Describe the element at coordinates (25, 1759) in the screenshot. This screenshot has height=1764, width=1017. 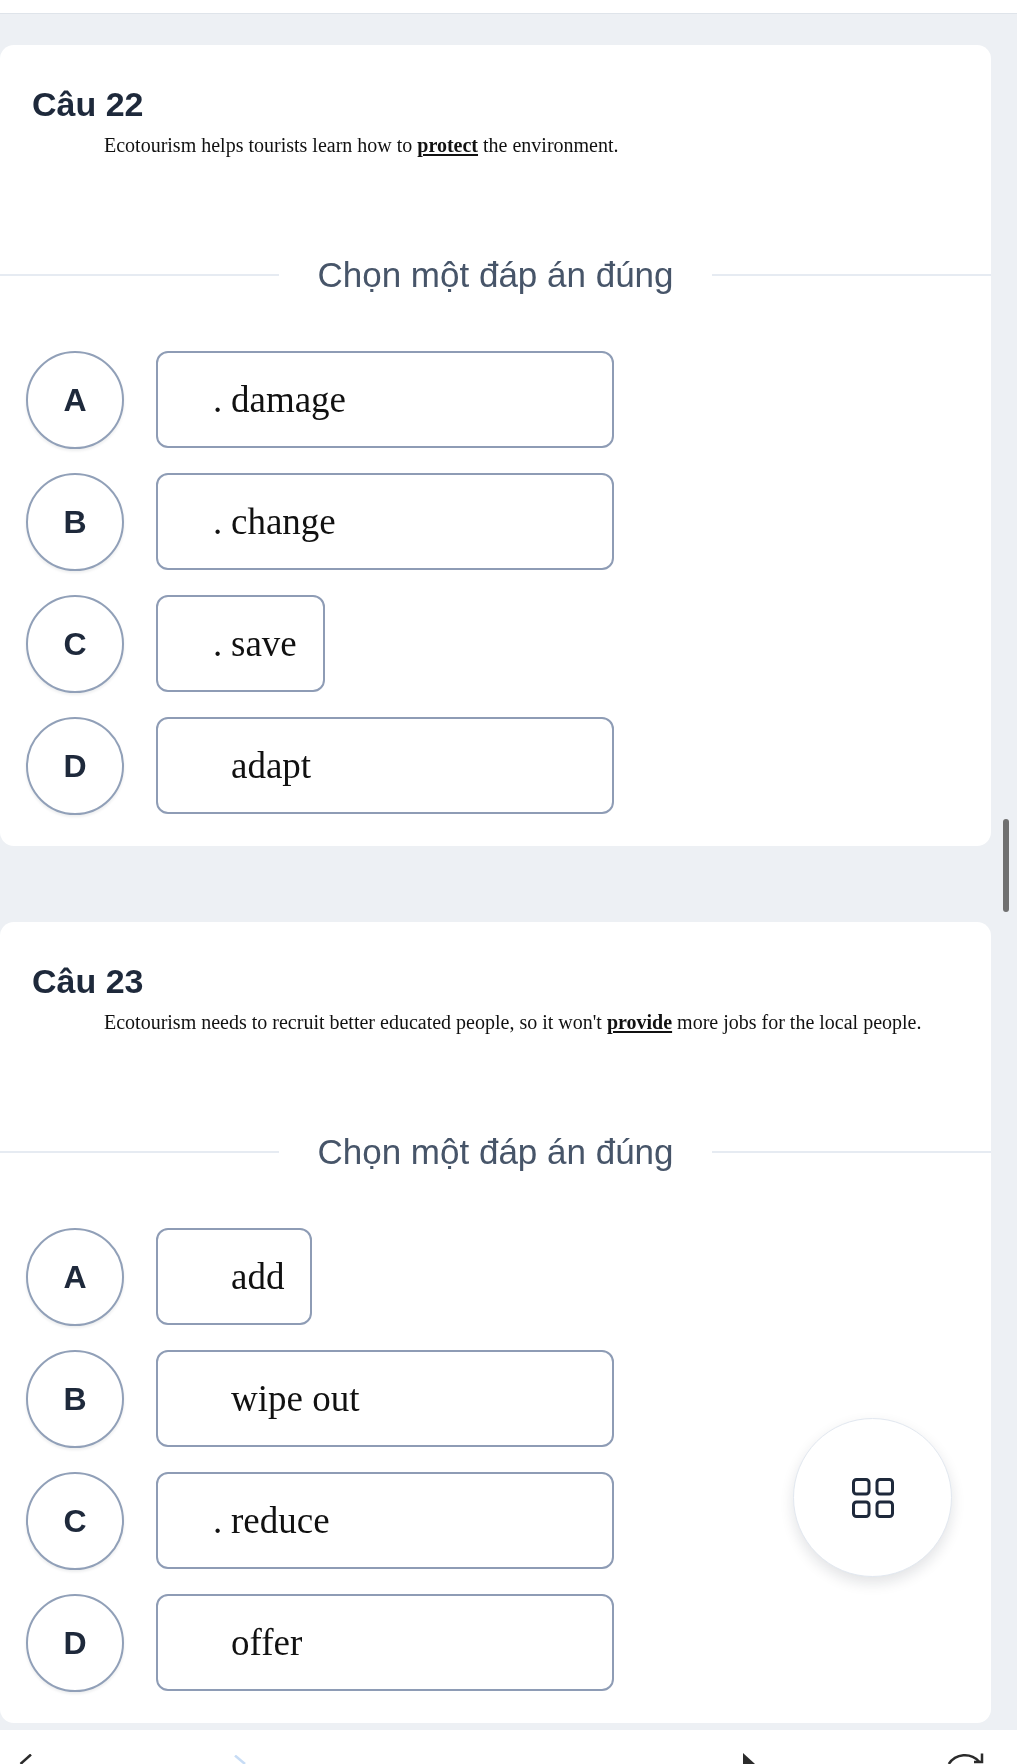
I see `chevron-left-icon` at that location.